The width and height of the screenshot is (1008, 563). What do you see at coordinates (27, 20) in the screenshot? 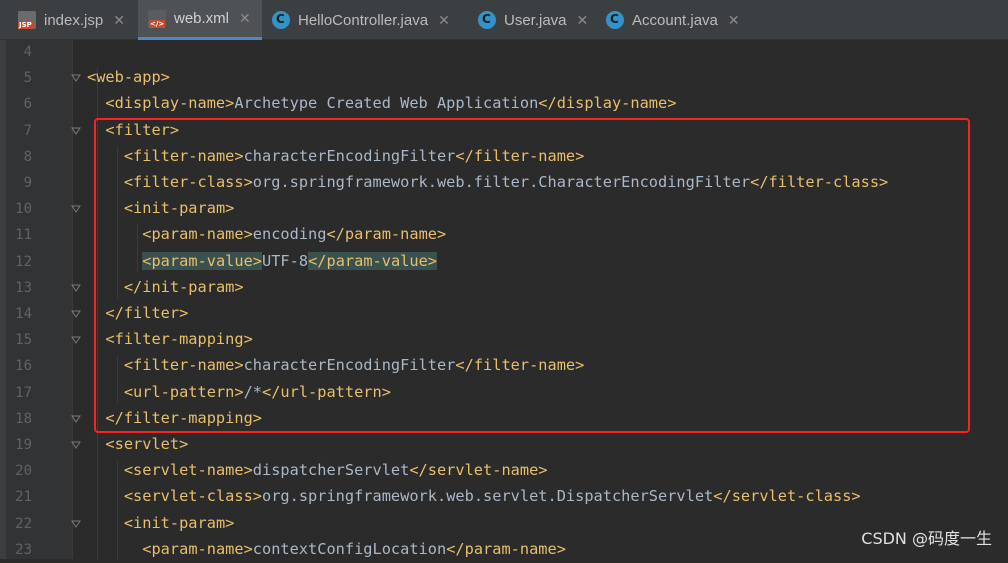
I see `jsp-file-icon` at bounding box center [27, 20].